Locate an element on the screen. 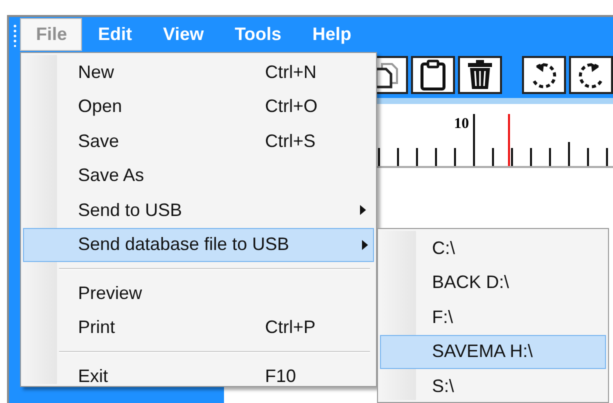 The height and width of the screenshot is (403, 613). menu-item-label: Exit is located at coordinates (94, 376).